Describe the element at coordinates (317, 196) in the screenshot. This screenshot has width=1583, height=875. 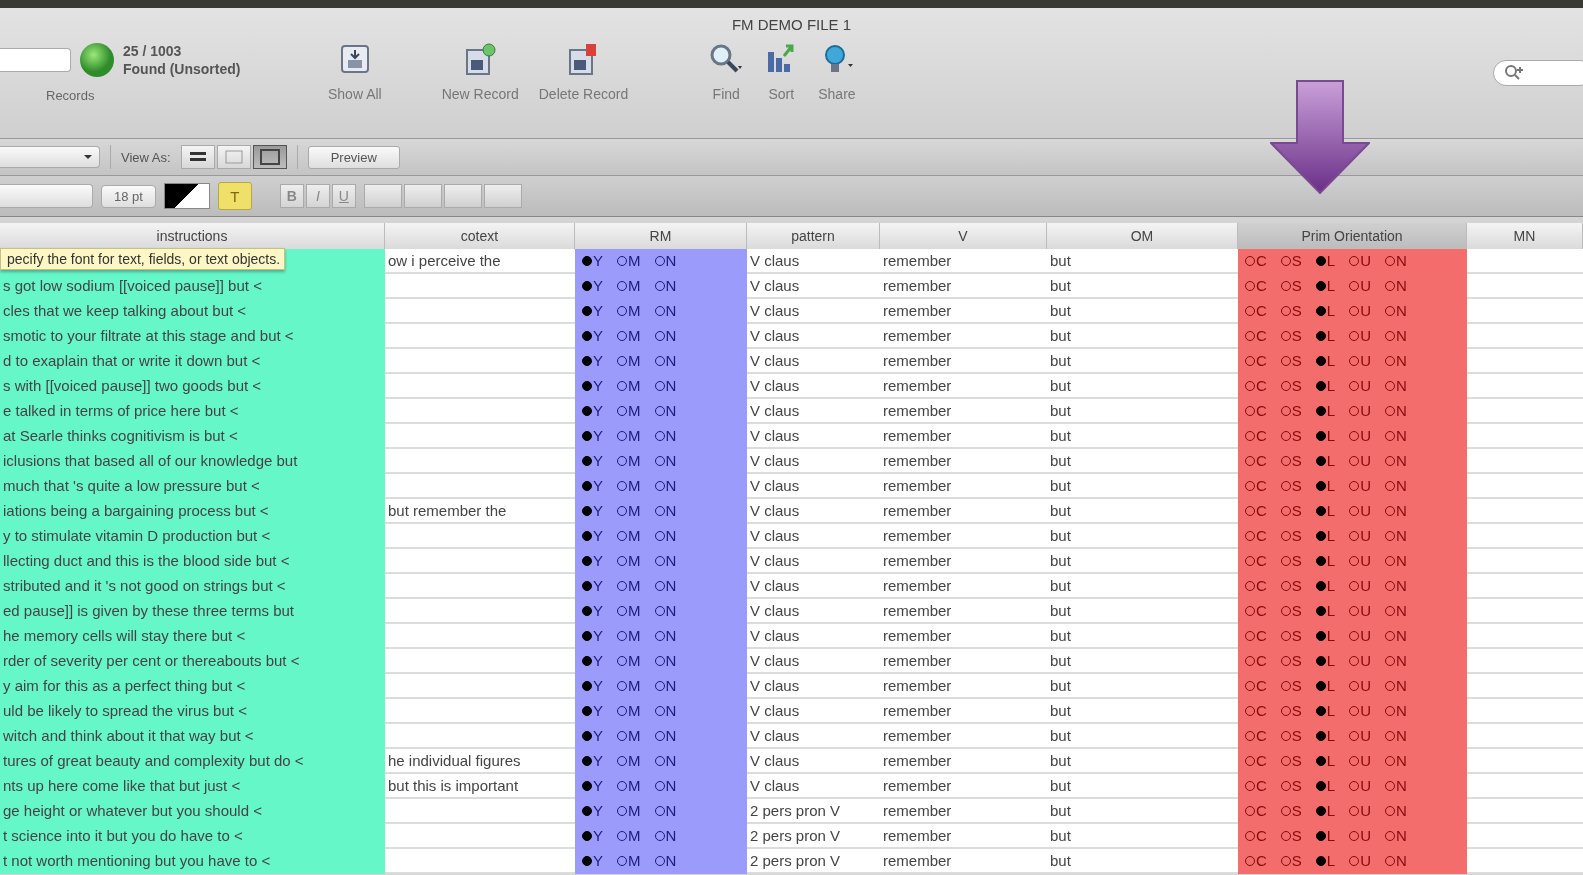
I see `style-button: I` at that location.